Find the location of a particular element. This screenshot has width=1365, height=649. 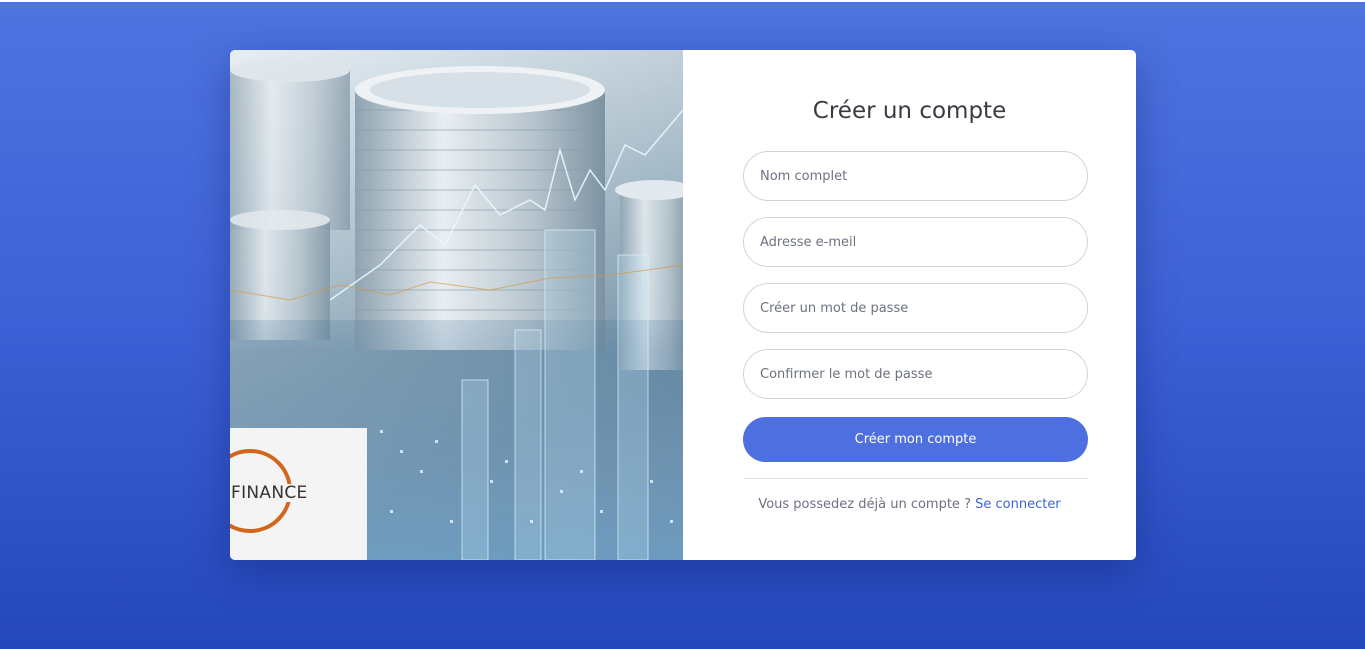

divider is located at coordinates (915, 478).